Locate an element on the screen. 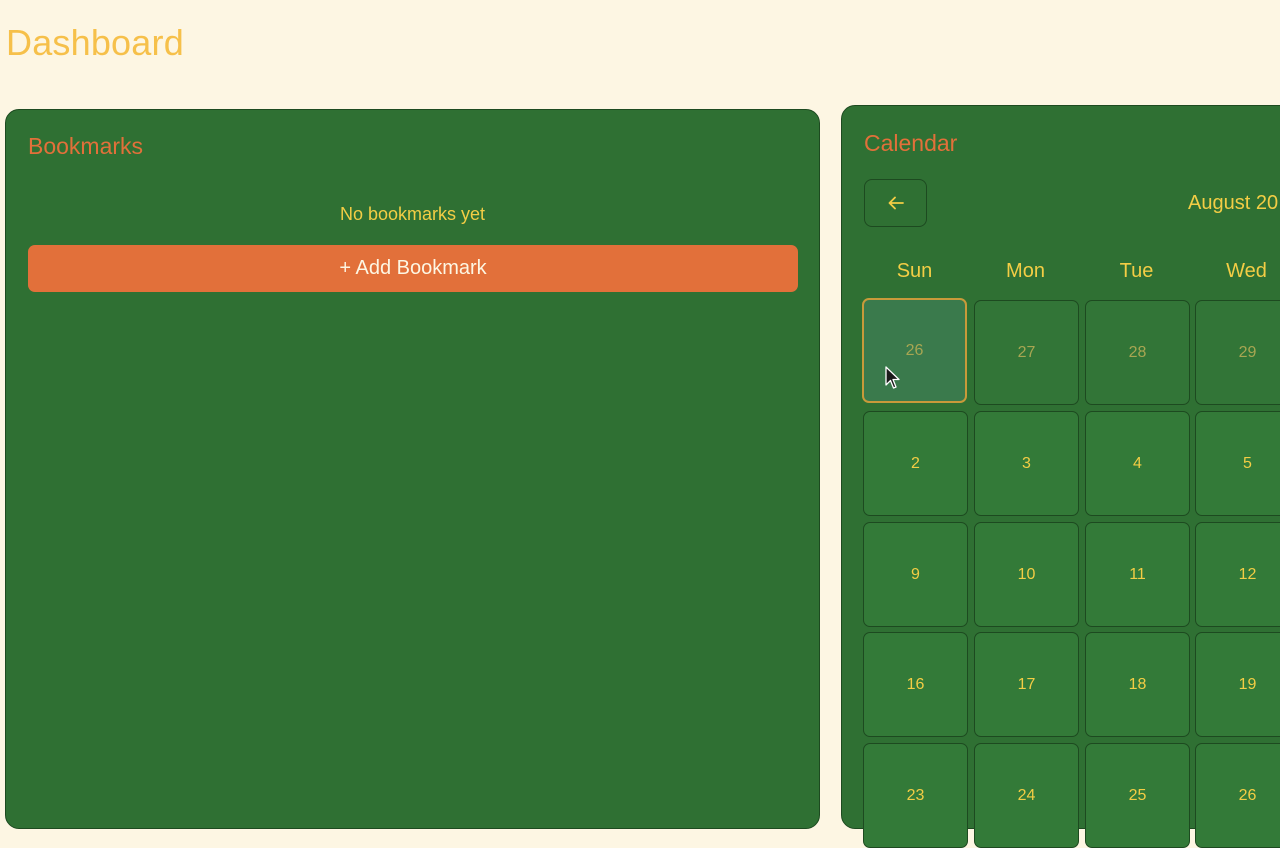  weekday-mon: Mon is located at coordinates (1025, 271).